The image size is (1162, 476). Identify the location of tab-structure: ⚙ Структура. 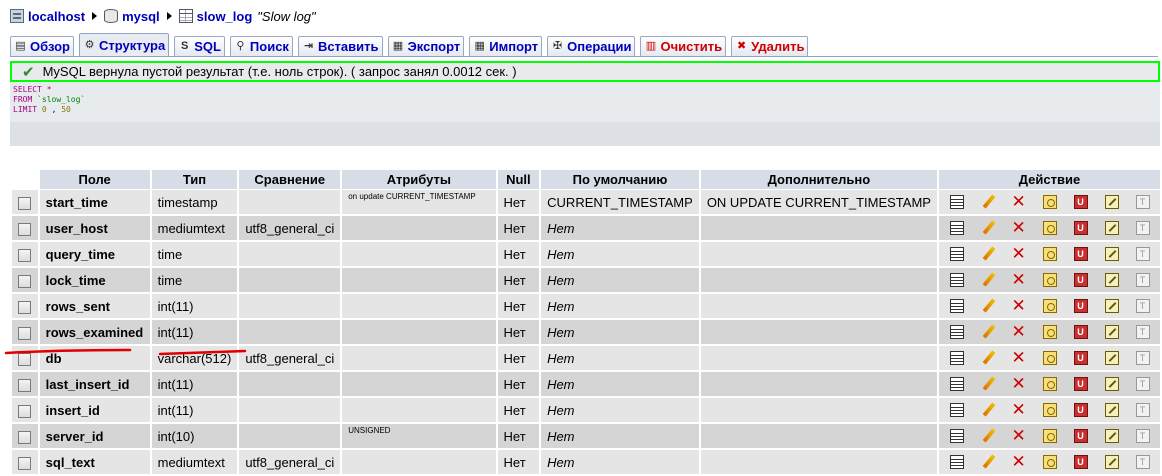
(124, 44).